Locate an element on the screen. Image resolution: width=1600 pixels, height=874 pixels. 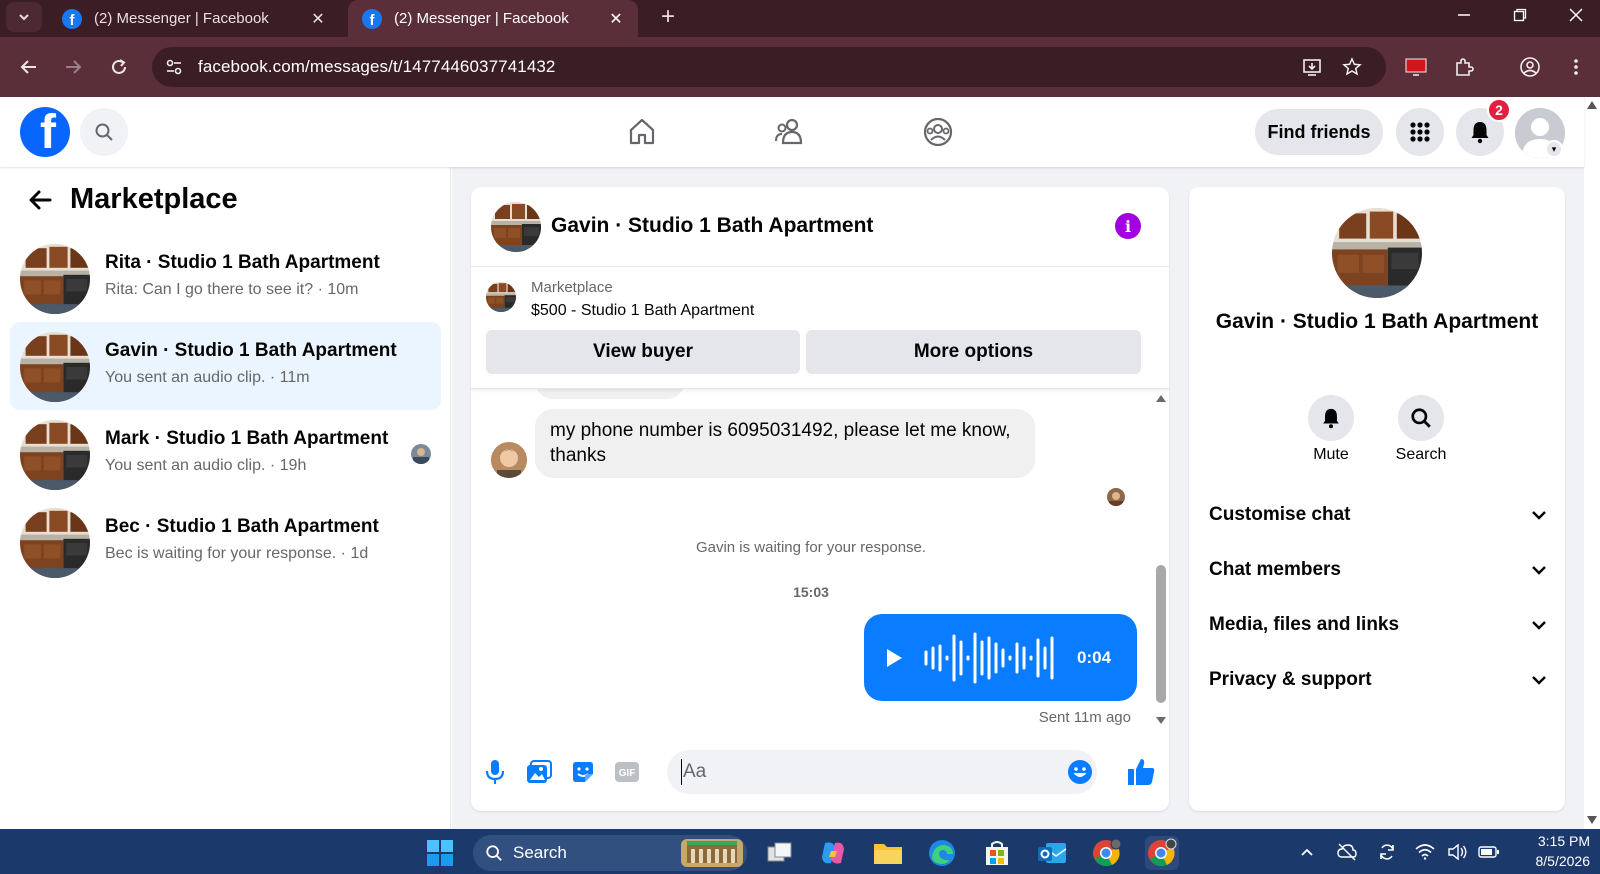
grid-menu-icon is located at coordinates (1420, 132).